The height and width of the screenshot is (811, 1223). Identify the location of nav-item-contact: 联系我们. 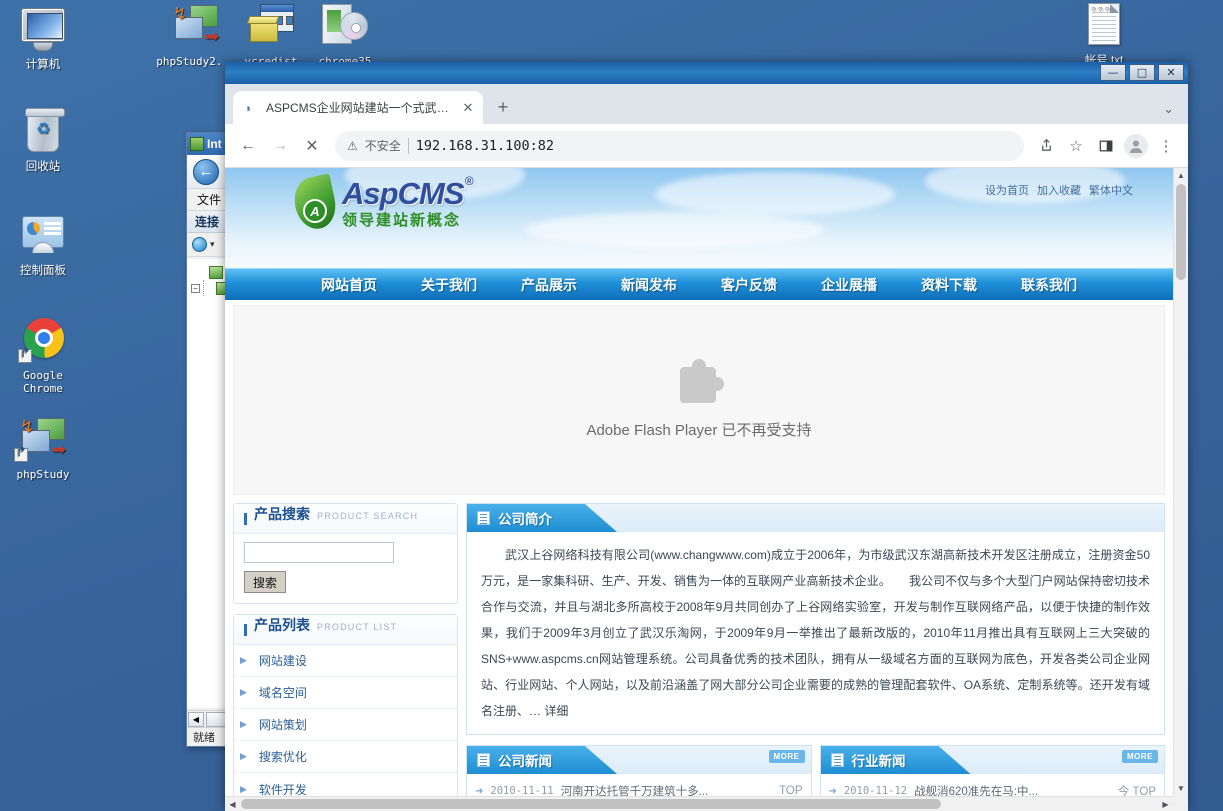
(1049, 285).